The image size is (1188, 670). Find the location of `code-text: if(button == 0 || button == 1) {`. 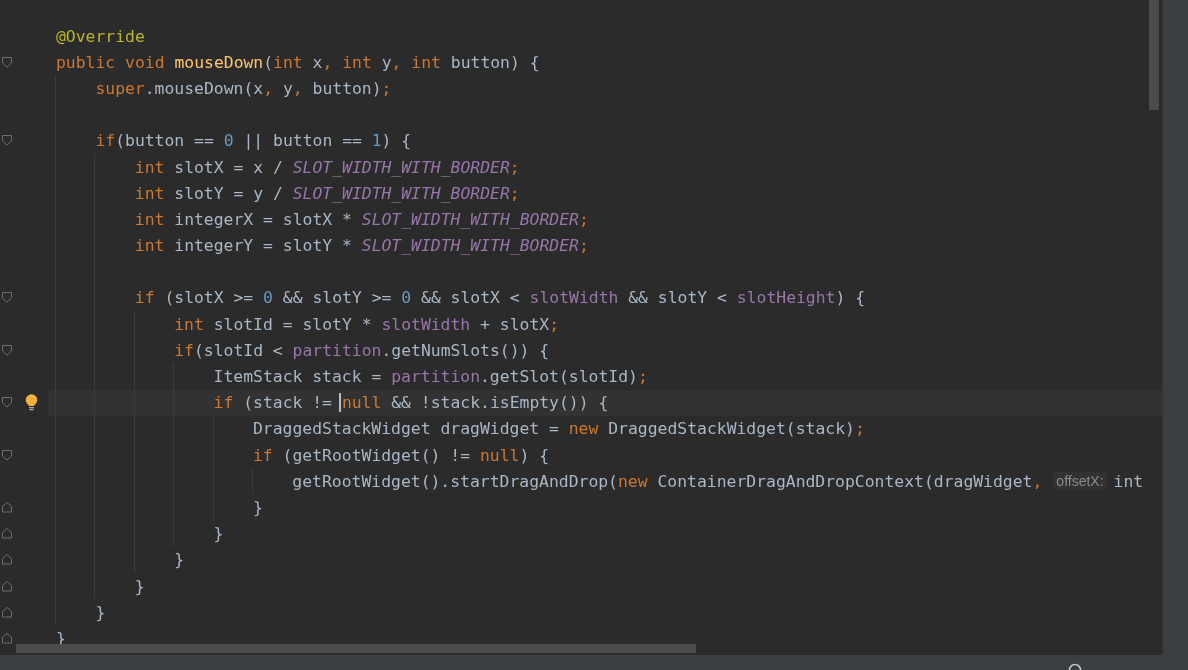

code-text: if(button == 0 || button == 1) { is located at coordinates (253, 141).